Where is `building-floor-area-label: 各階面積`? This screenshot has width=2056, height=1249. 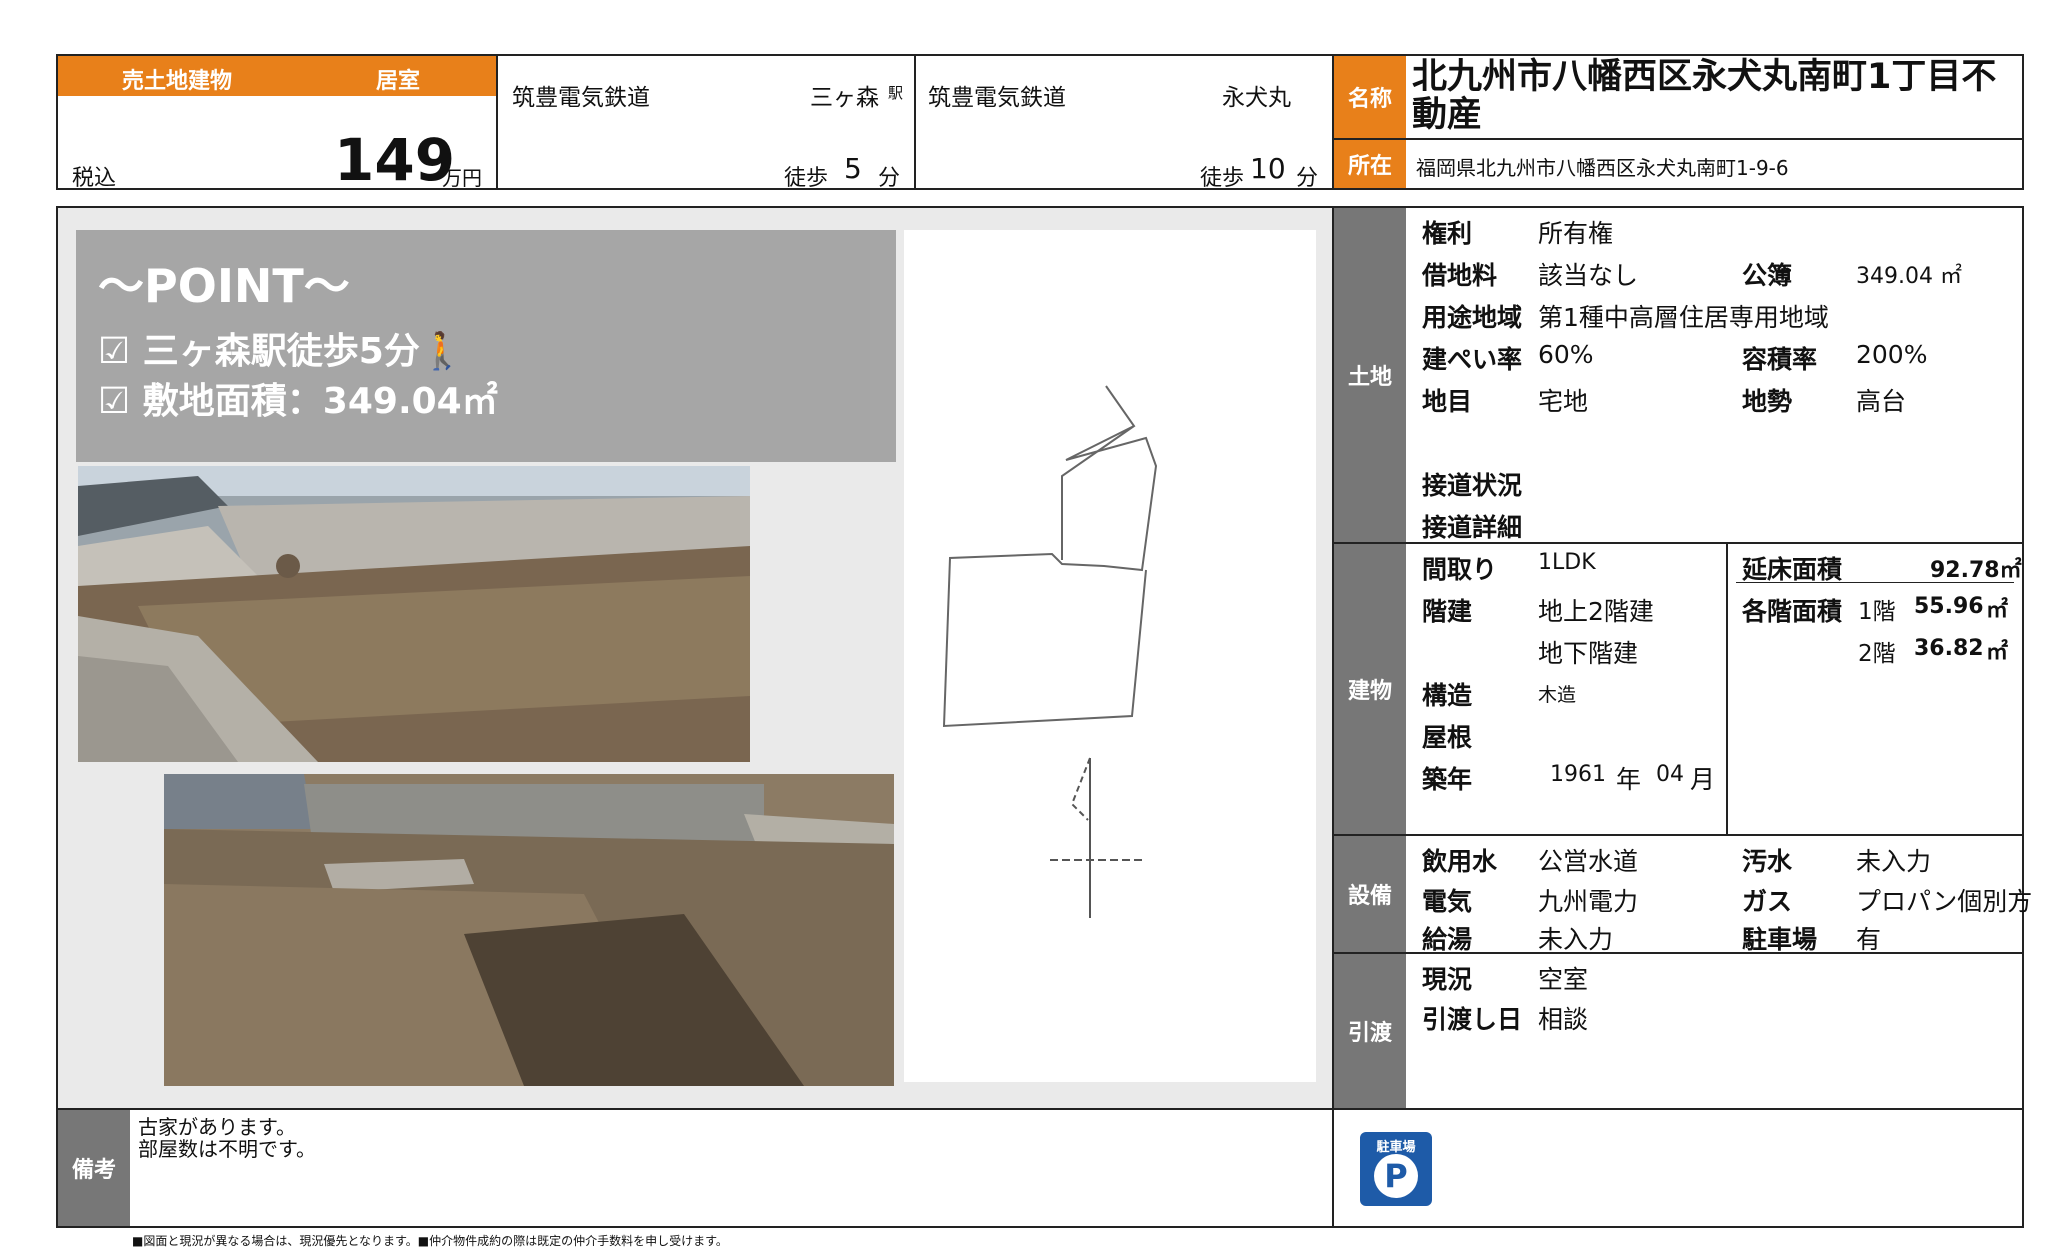
building-floor-area-label: 各階面積 is located at coordinates (1792, 611).